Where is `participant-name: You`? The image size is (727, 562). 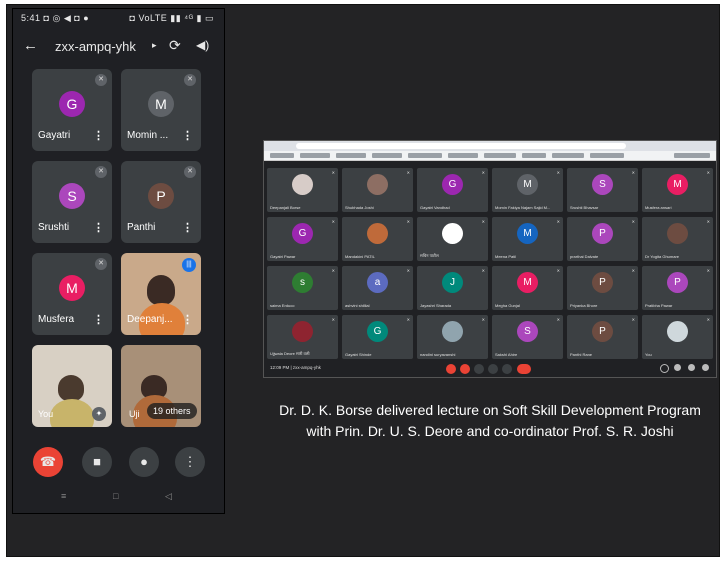
participant-name: You is located at coordinates (648, 354).